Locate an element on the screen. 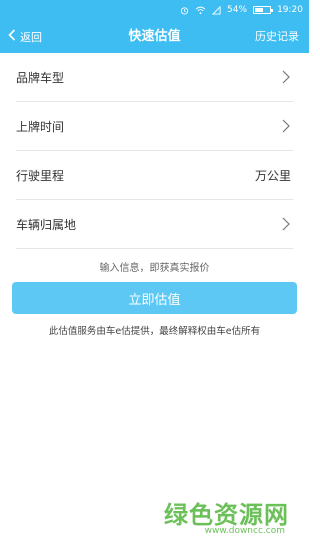  registration-date-row: 上牌时间 is located at coordinates (154, 126).